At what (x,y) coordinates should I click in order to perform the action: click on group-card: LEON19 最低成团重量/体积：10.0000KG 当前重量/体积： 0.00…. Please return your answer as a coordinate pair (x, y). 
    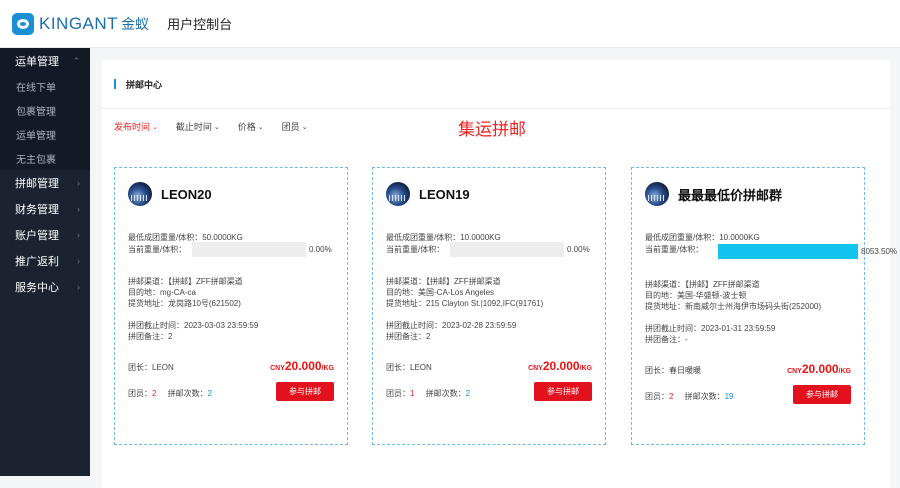
    Looking at the image, I should click on (489, 306).